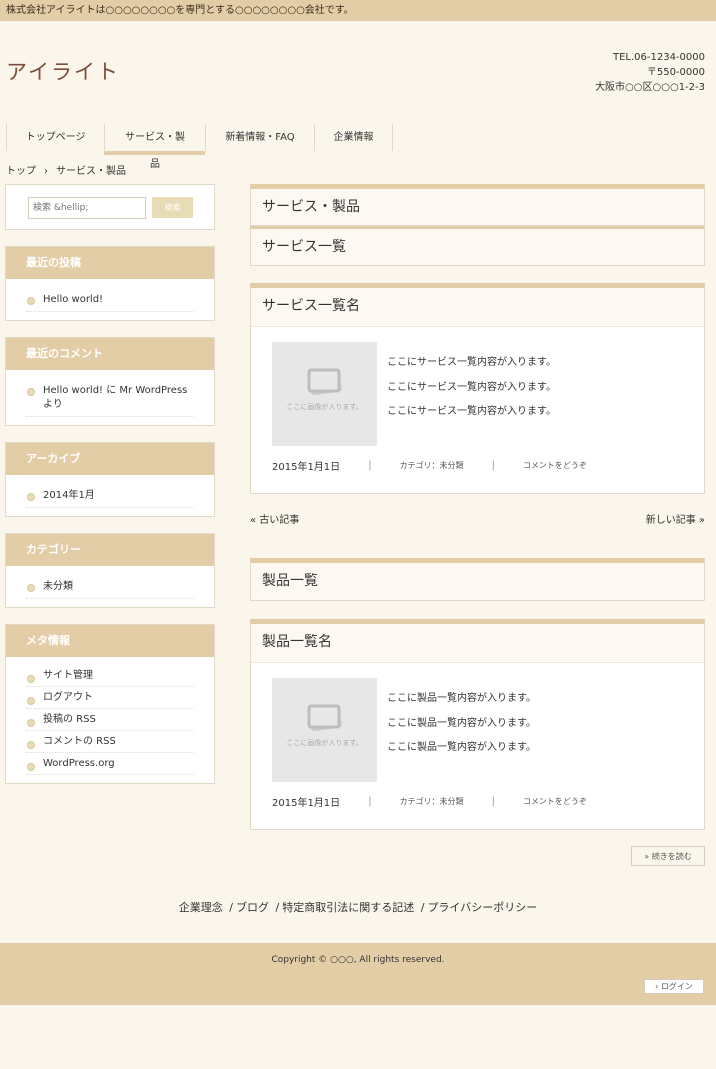  Describe the element at coordinates (477, 643) in the screenshot. I see `post-title: 製品一覧名` at that location.